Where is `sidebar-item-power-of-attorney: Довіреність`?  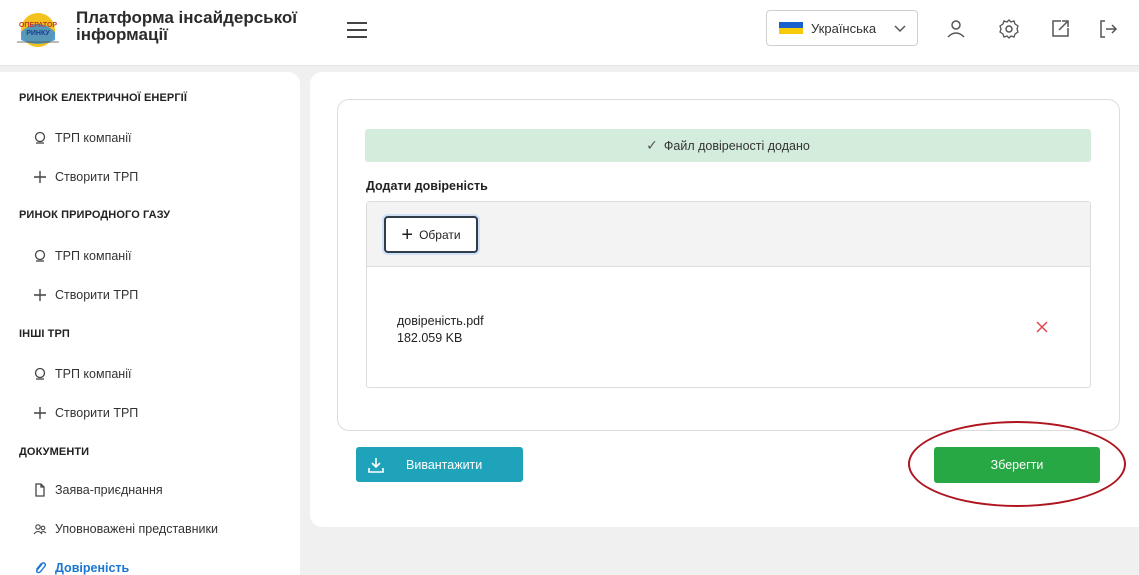 sidebar-item-power-of-attorney: Довіреність is located at coordinates (81, 568).